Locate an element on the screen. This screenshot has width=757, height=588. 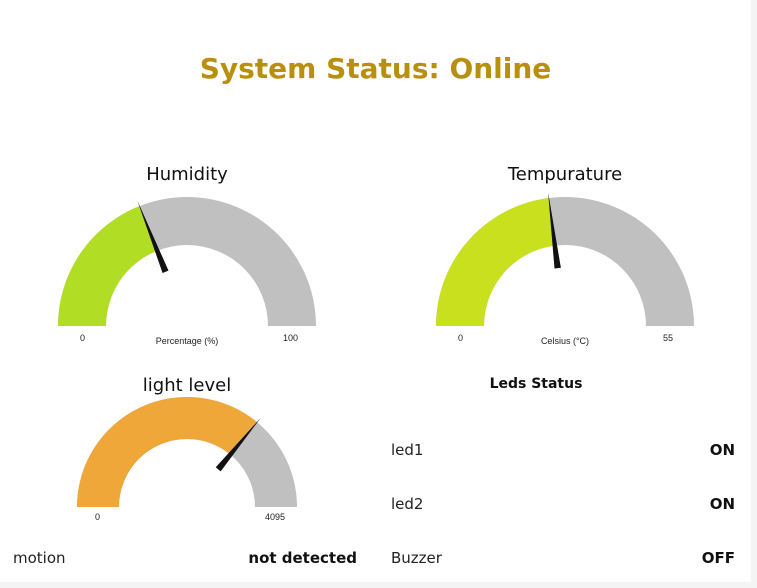
led2-label: led2 is located at coordinates (407, 504).